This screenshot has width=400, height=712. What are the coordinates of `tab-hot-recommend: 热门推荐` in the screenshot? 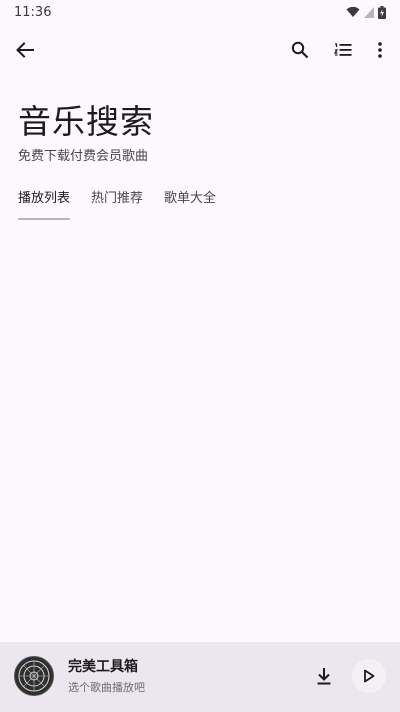 It's located at (117, 203).